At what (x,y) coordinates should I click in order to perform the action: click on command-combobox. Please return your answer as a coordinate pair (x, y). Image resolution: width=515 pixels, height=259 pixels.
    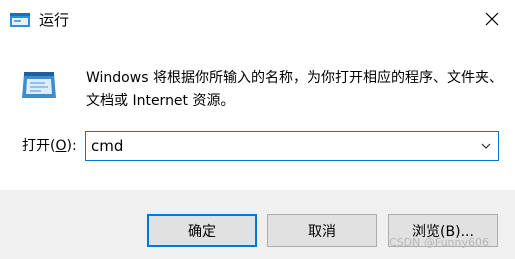
    Looking at the image, I should click on (292, 146).